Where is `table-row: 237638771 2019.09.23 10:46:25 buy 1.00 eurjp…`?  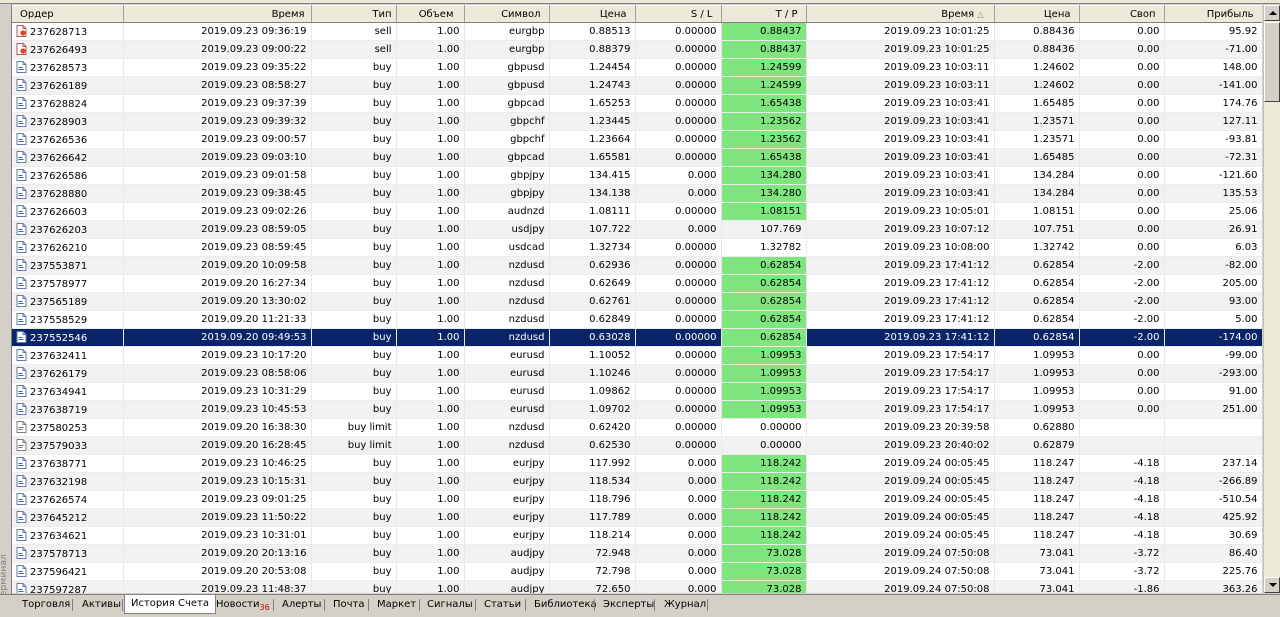
table-row: 237638771 2019.09.23 10:46:25 buy 1.00 eurjp… is located at coordinates (637, 463).